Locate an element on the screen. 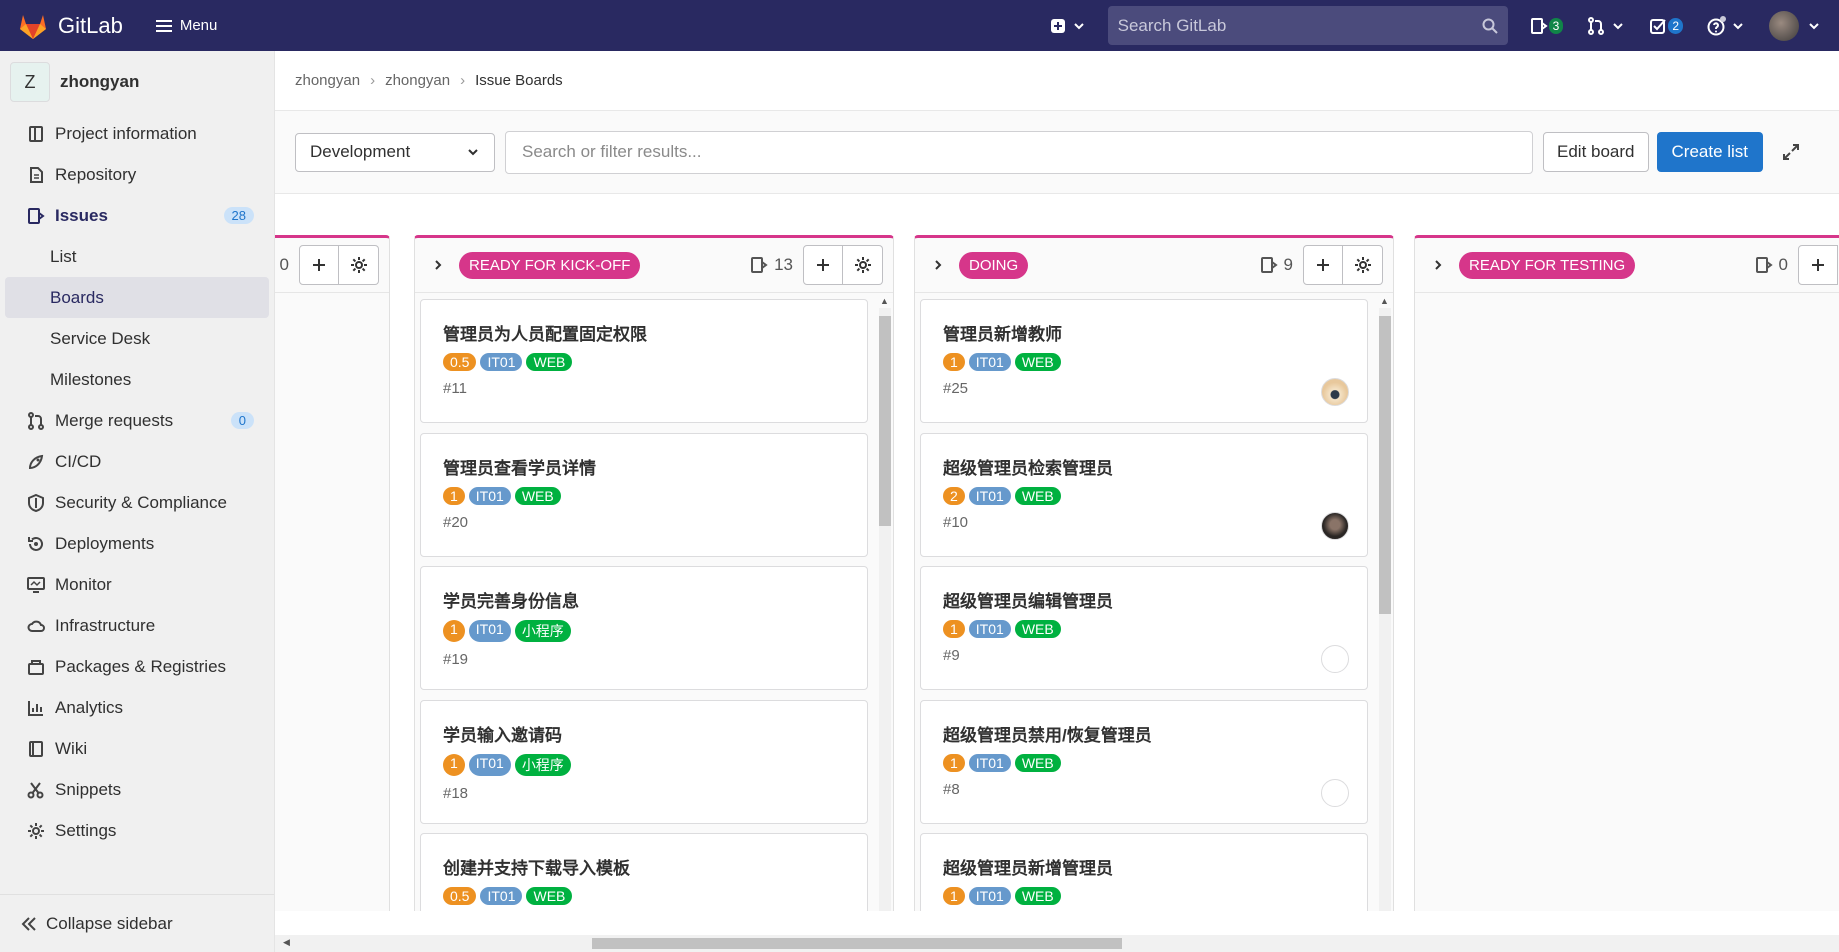  issue-title: 超级管理员禁用/恢复管理员 is located at coordinates (1144, 733).